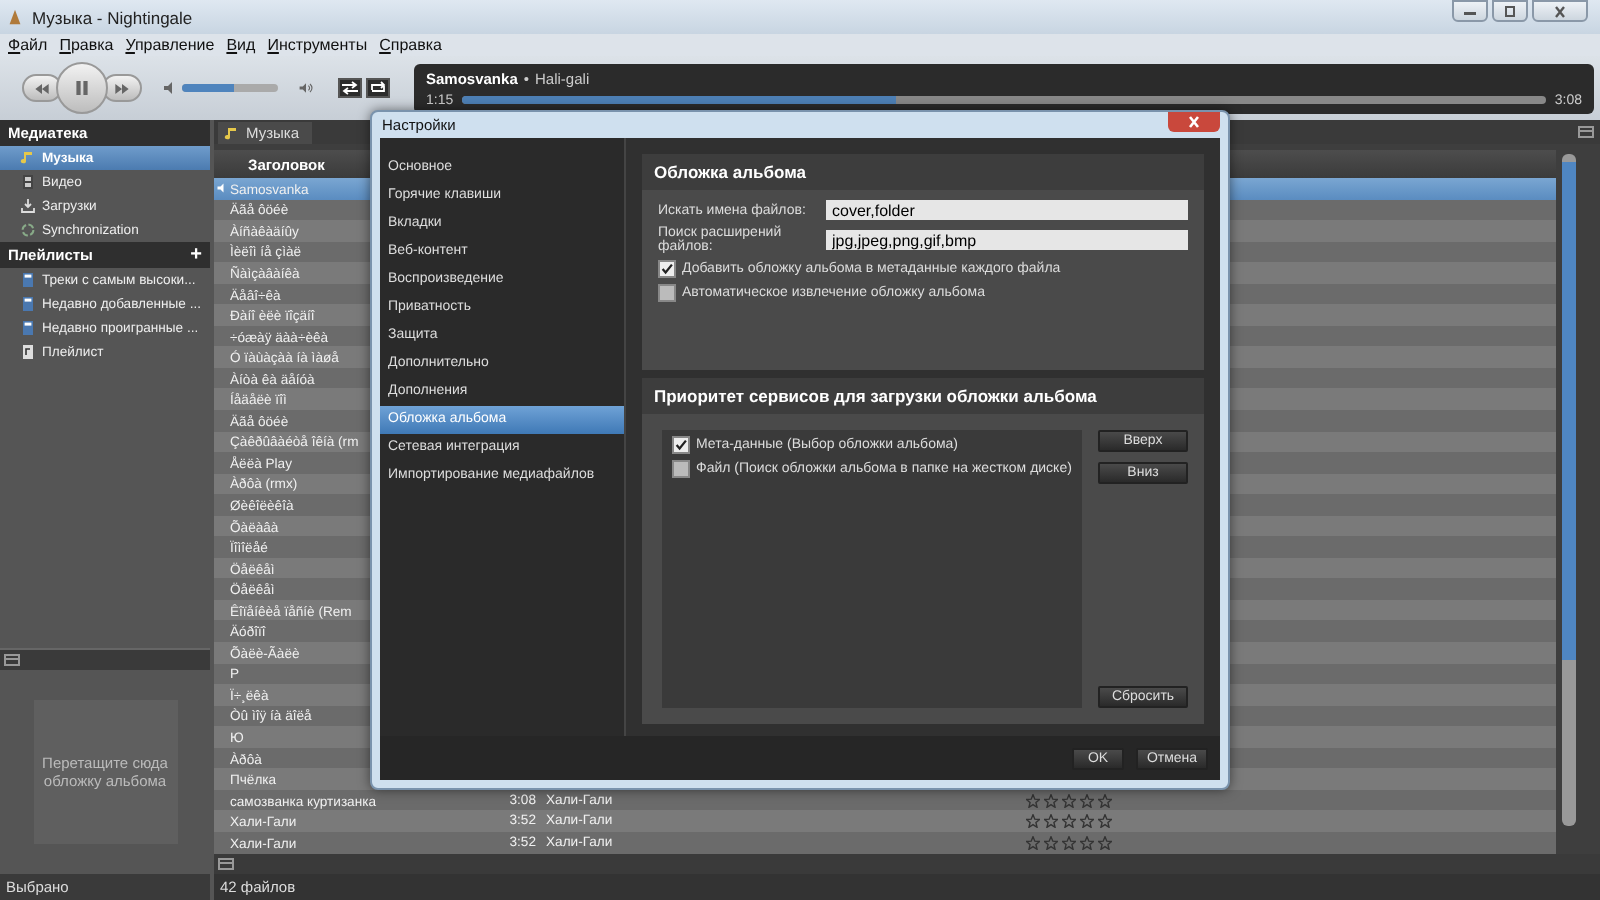 The image size is (1600, 900). I want to click on section-title: Приоритет сервисов для загрузки обложки альбома, so click(923, 396).